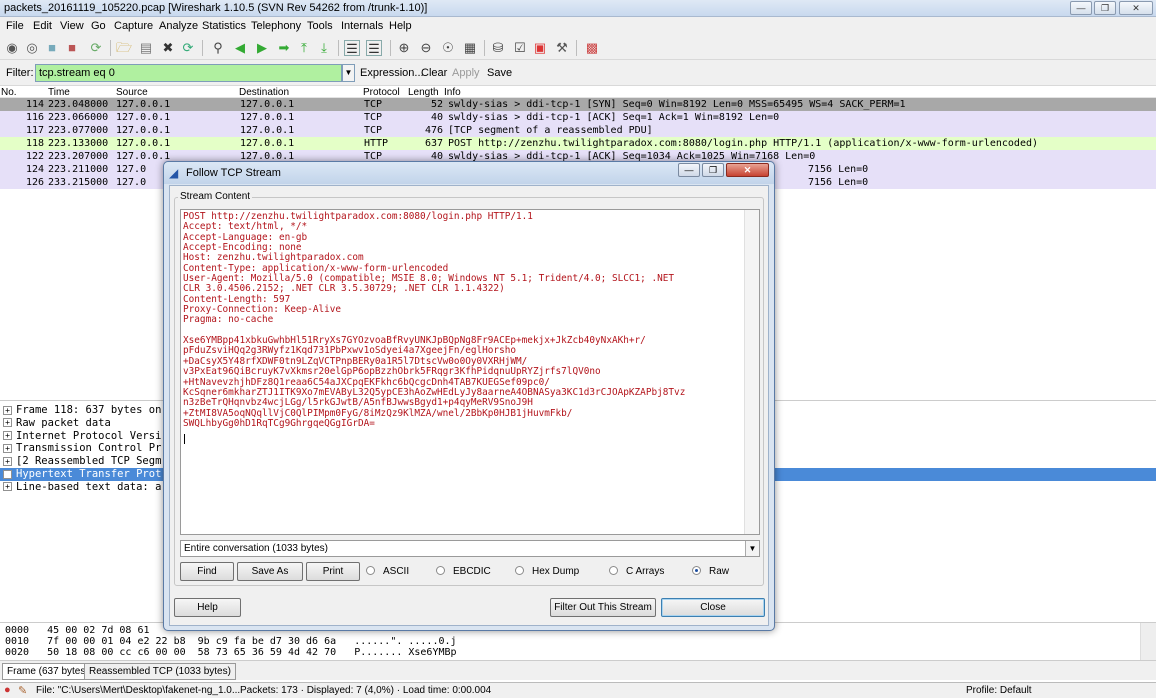  Describe the element at coordinates (168, 48) in the screenshot. I see `close-file-icon: ✖` at that location.